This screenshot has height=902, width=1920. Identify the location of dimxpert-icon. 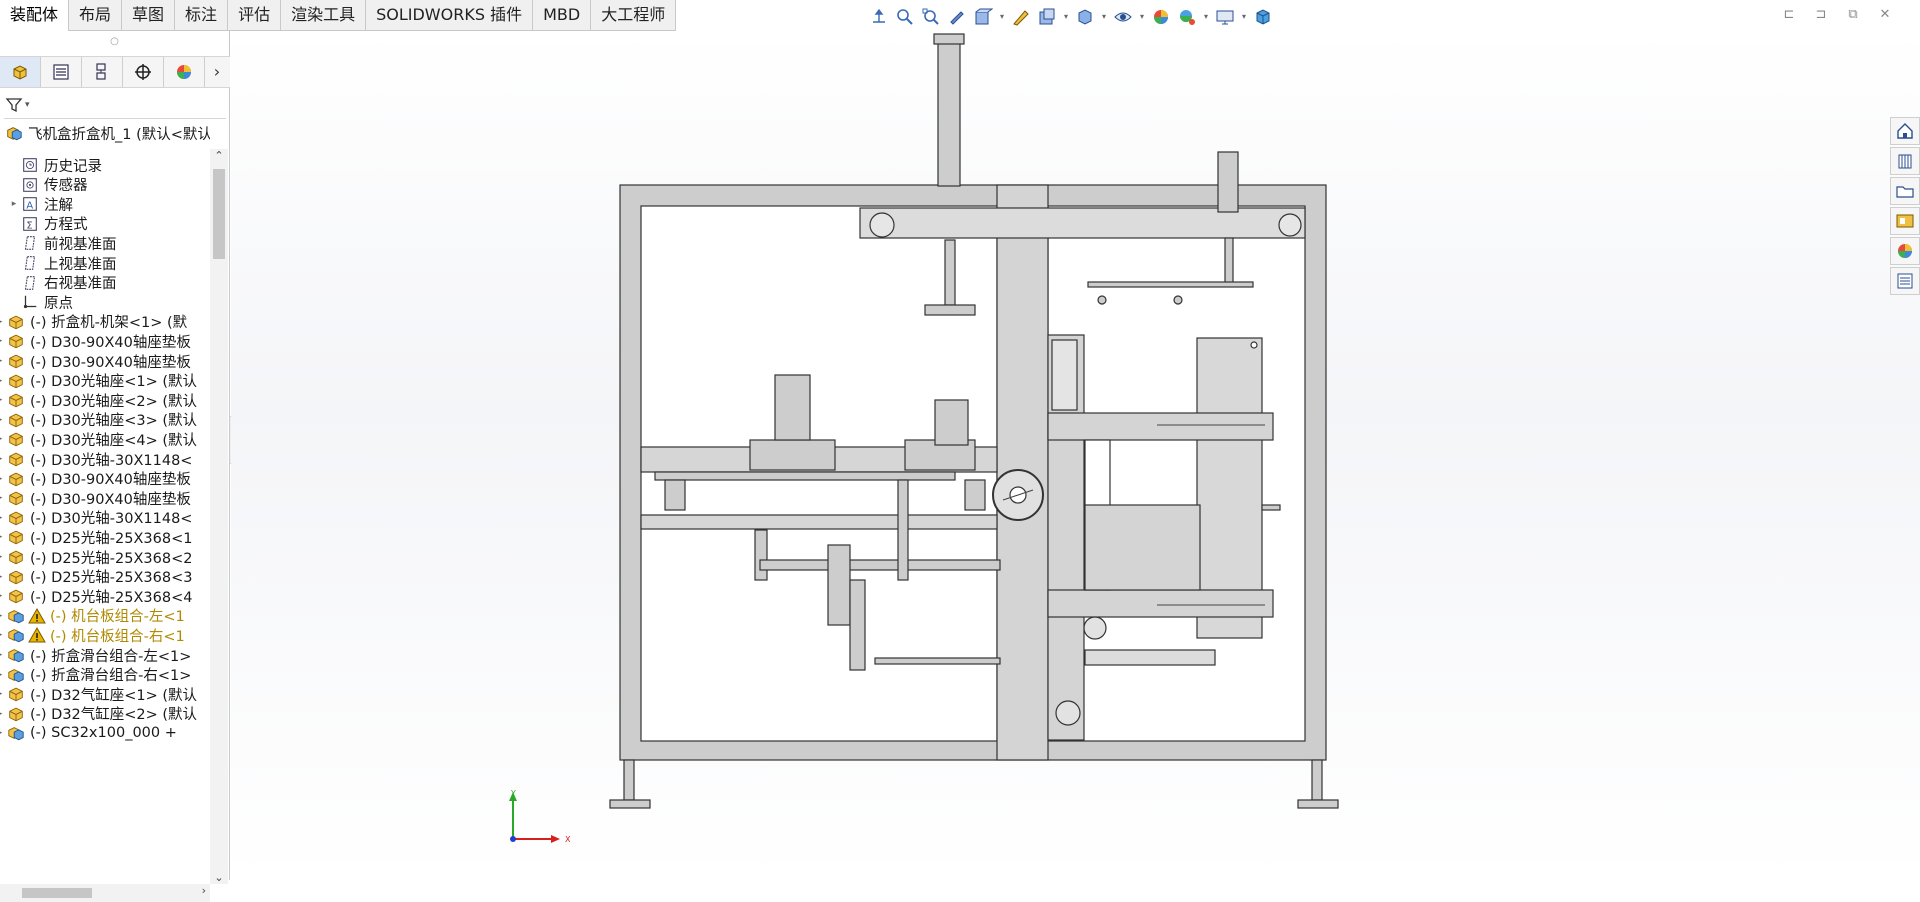
(143, 72).